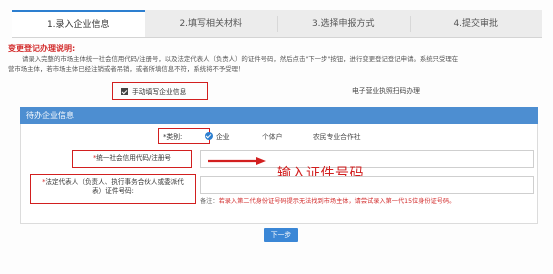  I want to click on type-label-text: *类别:, so click(173, 137).